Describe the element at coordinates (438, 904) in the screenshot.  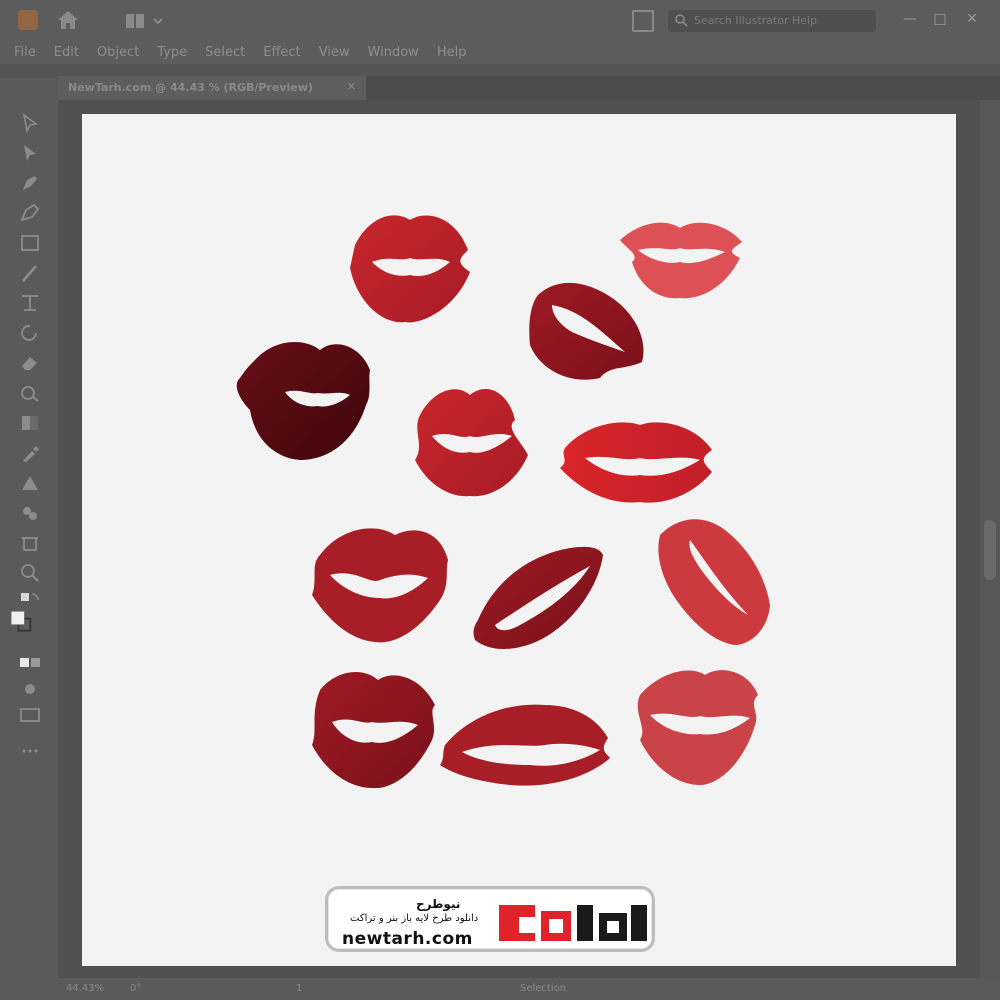
I see `watermark-brand-fa: نیوطرح` at that location.